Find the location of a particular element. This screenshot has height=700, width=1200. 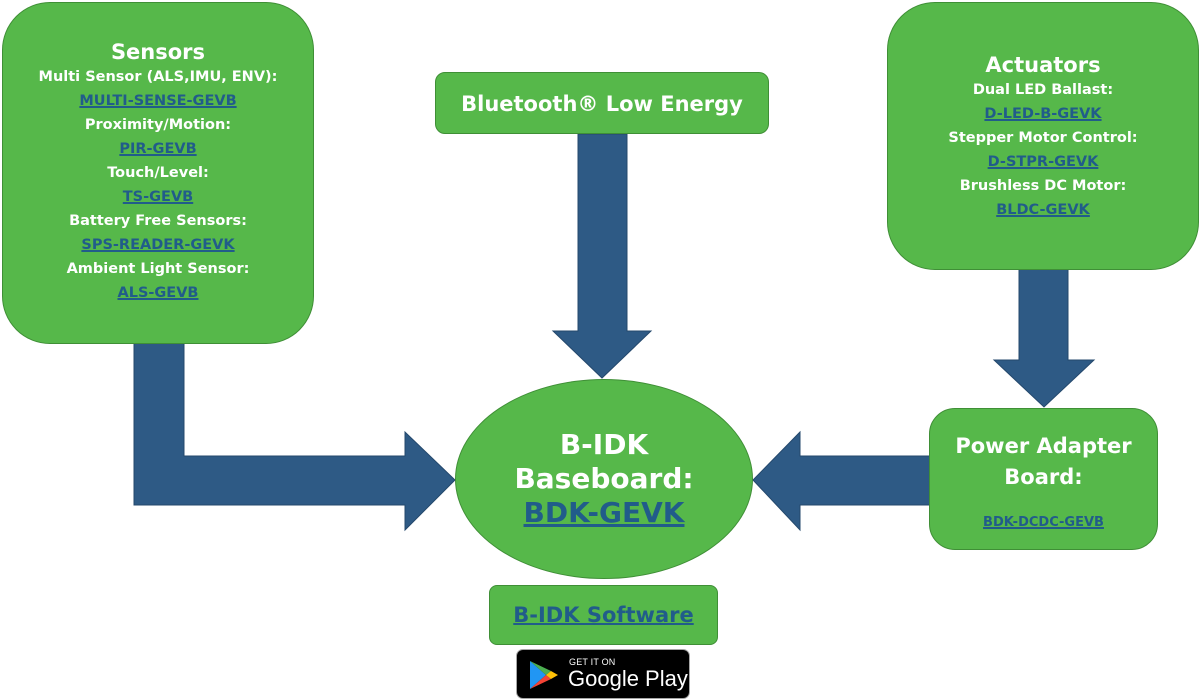

sensor-link-multi-sense: MULTI-SENSE-GEVB is located at coordinates (157, 101).